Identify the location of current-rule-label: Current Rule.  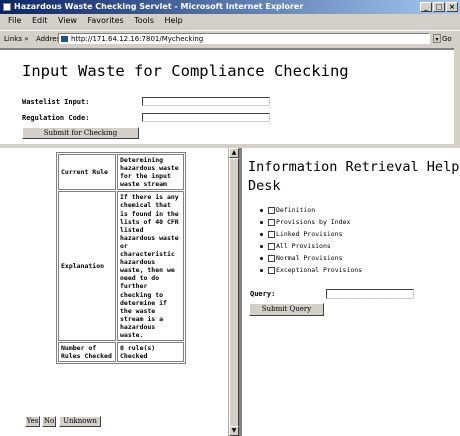
(87, 172).